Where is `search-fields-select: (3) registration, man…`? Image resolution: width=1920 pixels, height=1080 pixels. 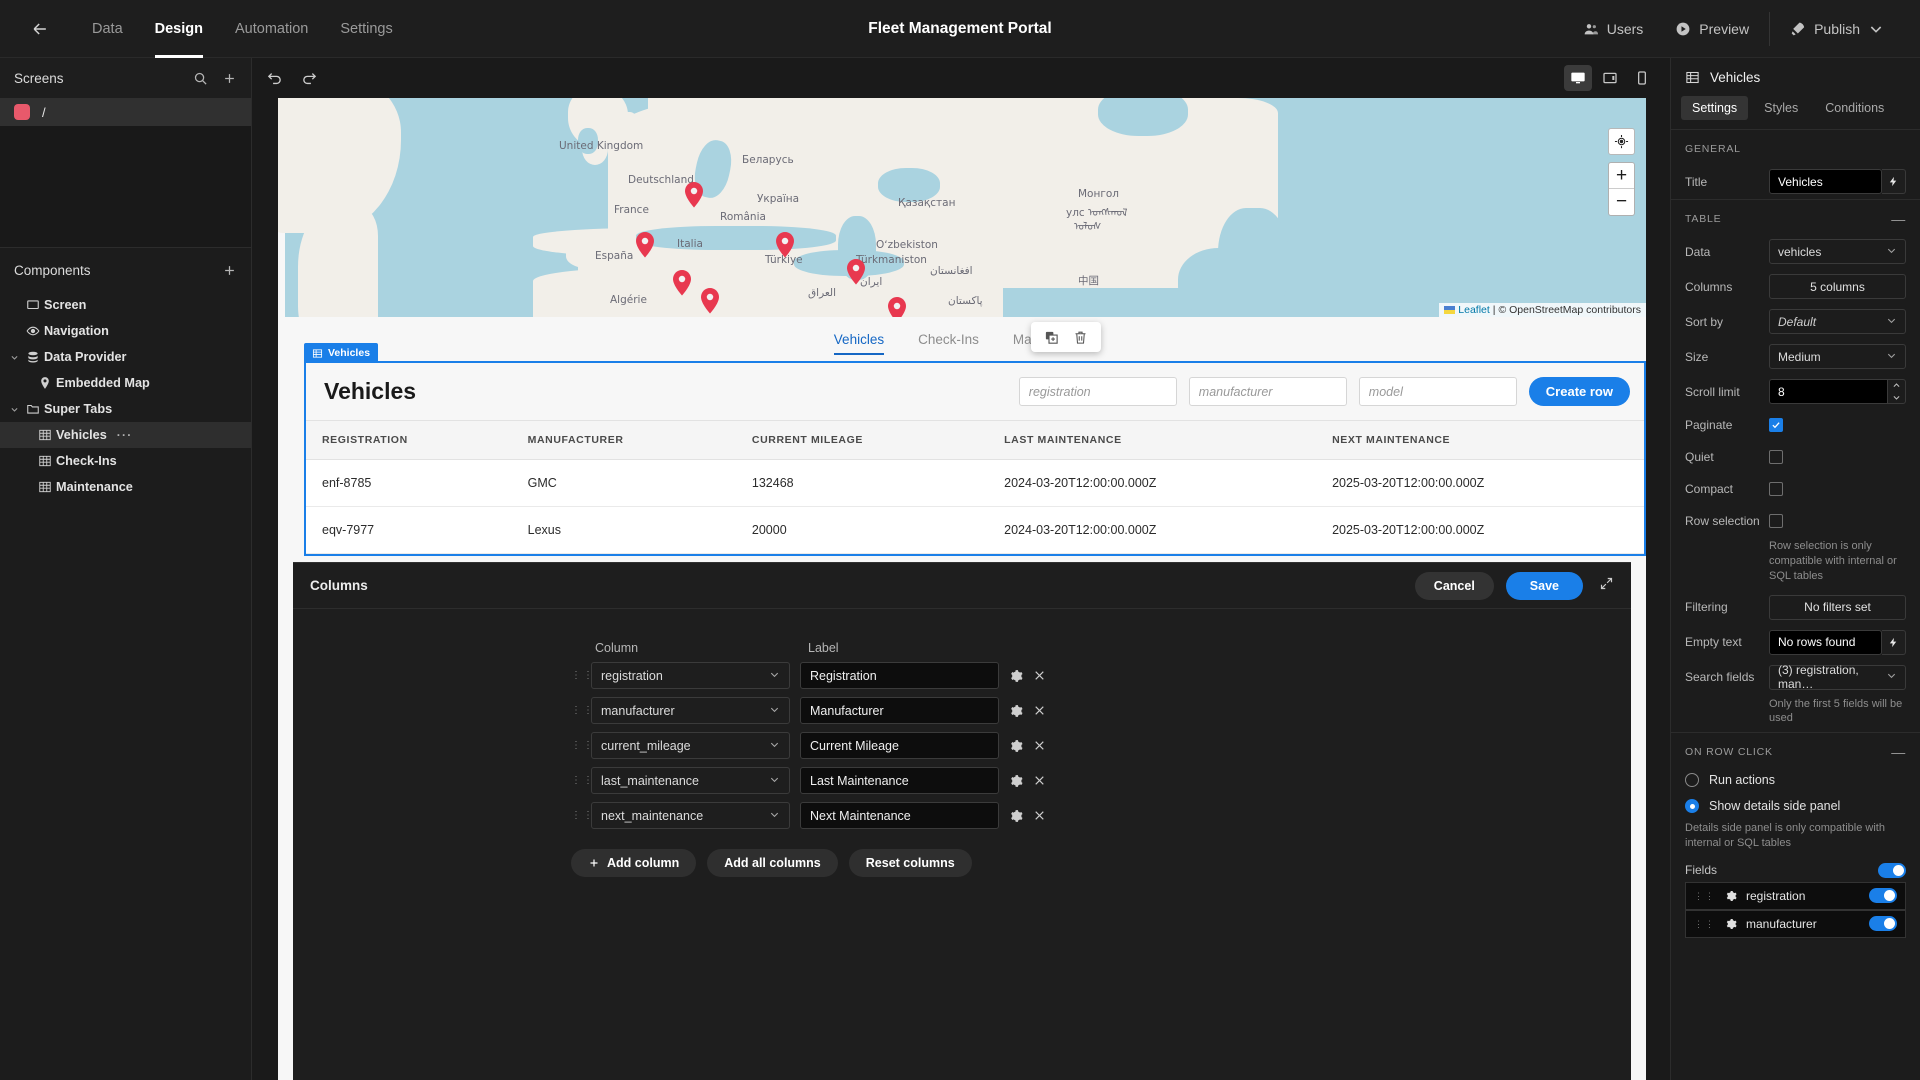
search-fields-select: (3) registration, man… is located at coordinates (1837, 677).